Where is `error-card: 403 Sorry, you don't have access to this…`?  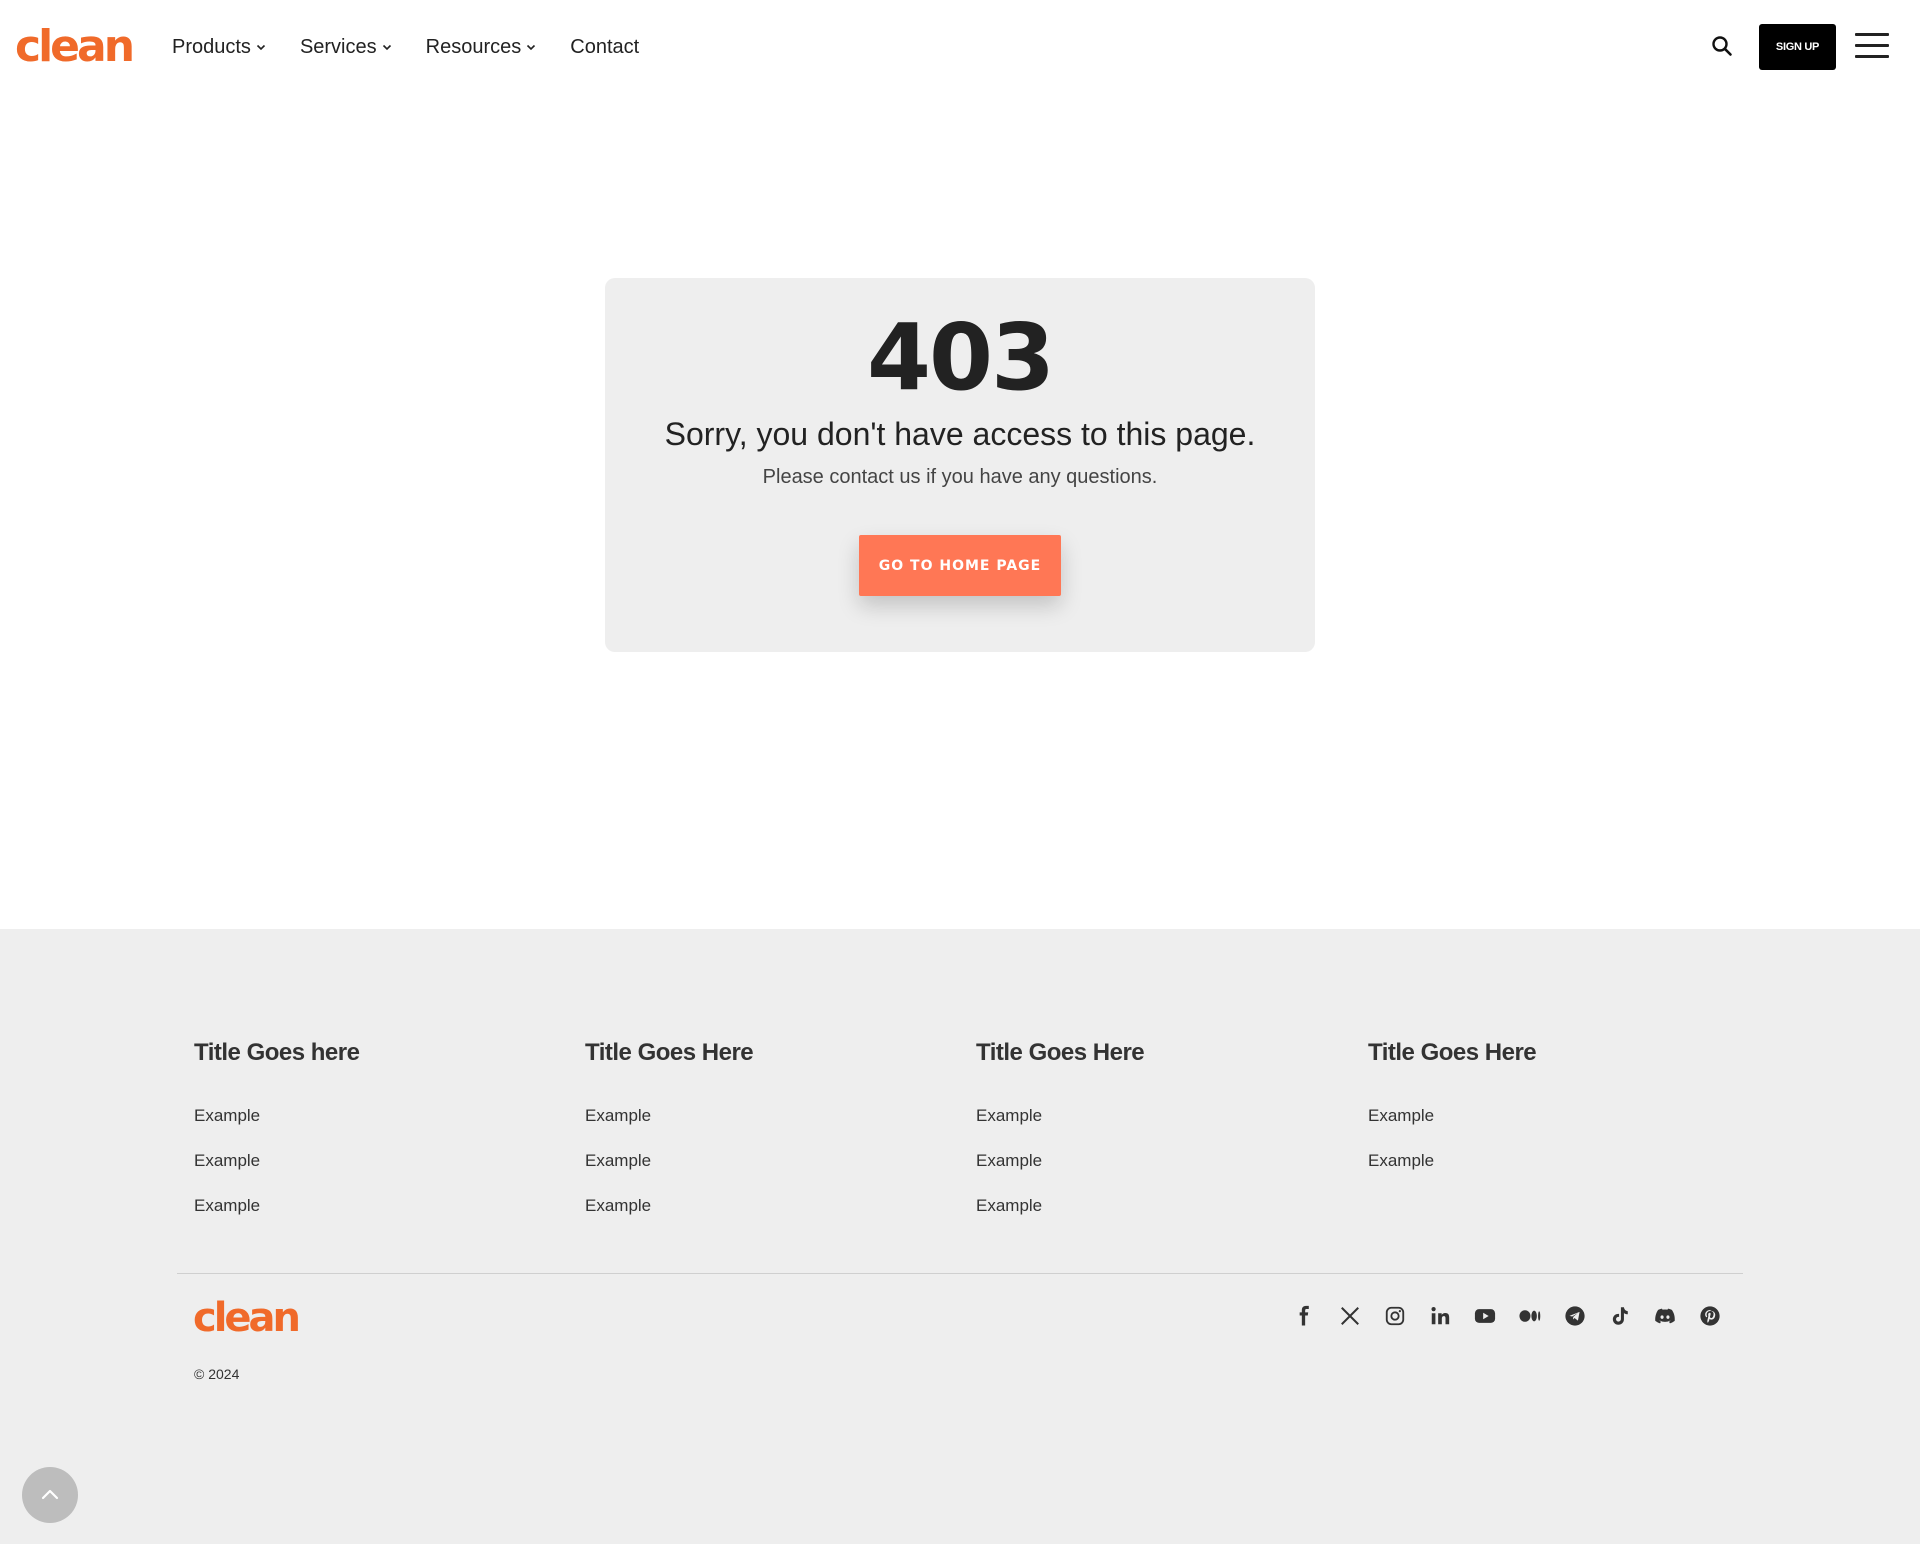
error-card: 403 Sorry, you don't have access to this… is located at coordinates (960, 465).